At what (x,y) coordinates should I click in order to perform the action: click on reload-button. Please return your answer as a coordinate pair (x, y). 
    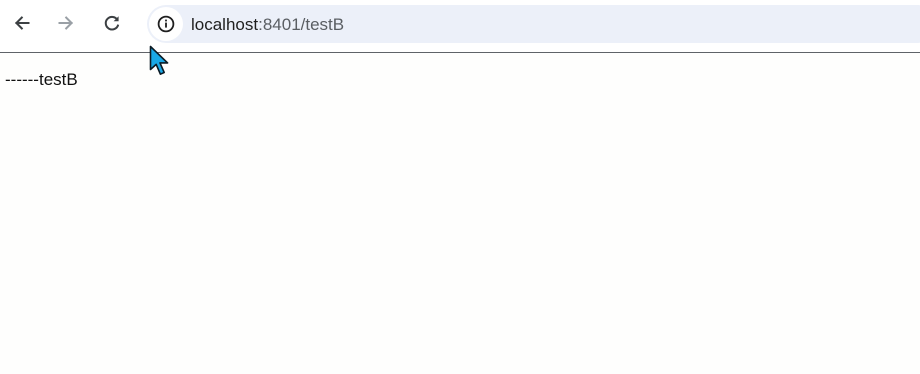
    Looking at the image, I should click on (112, 23).